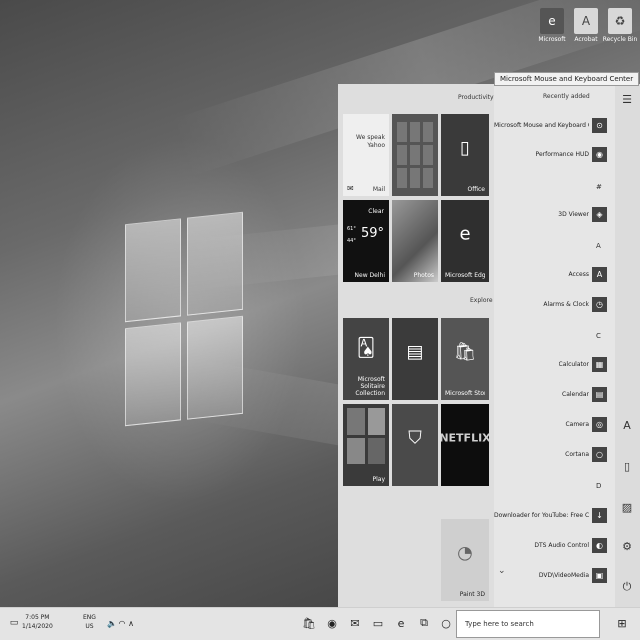 This screenshot has width=640, height=640. What do you see at coordinates (370, 386) in the screenshot?
I see `tile-label: Microsoft Solitaire Collection` at bounding box center [370, 386].